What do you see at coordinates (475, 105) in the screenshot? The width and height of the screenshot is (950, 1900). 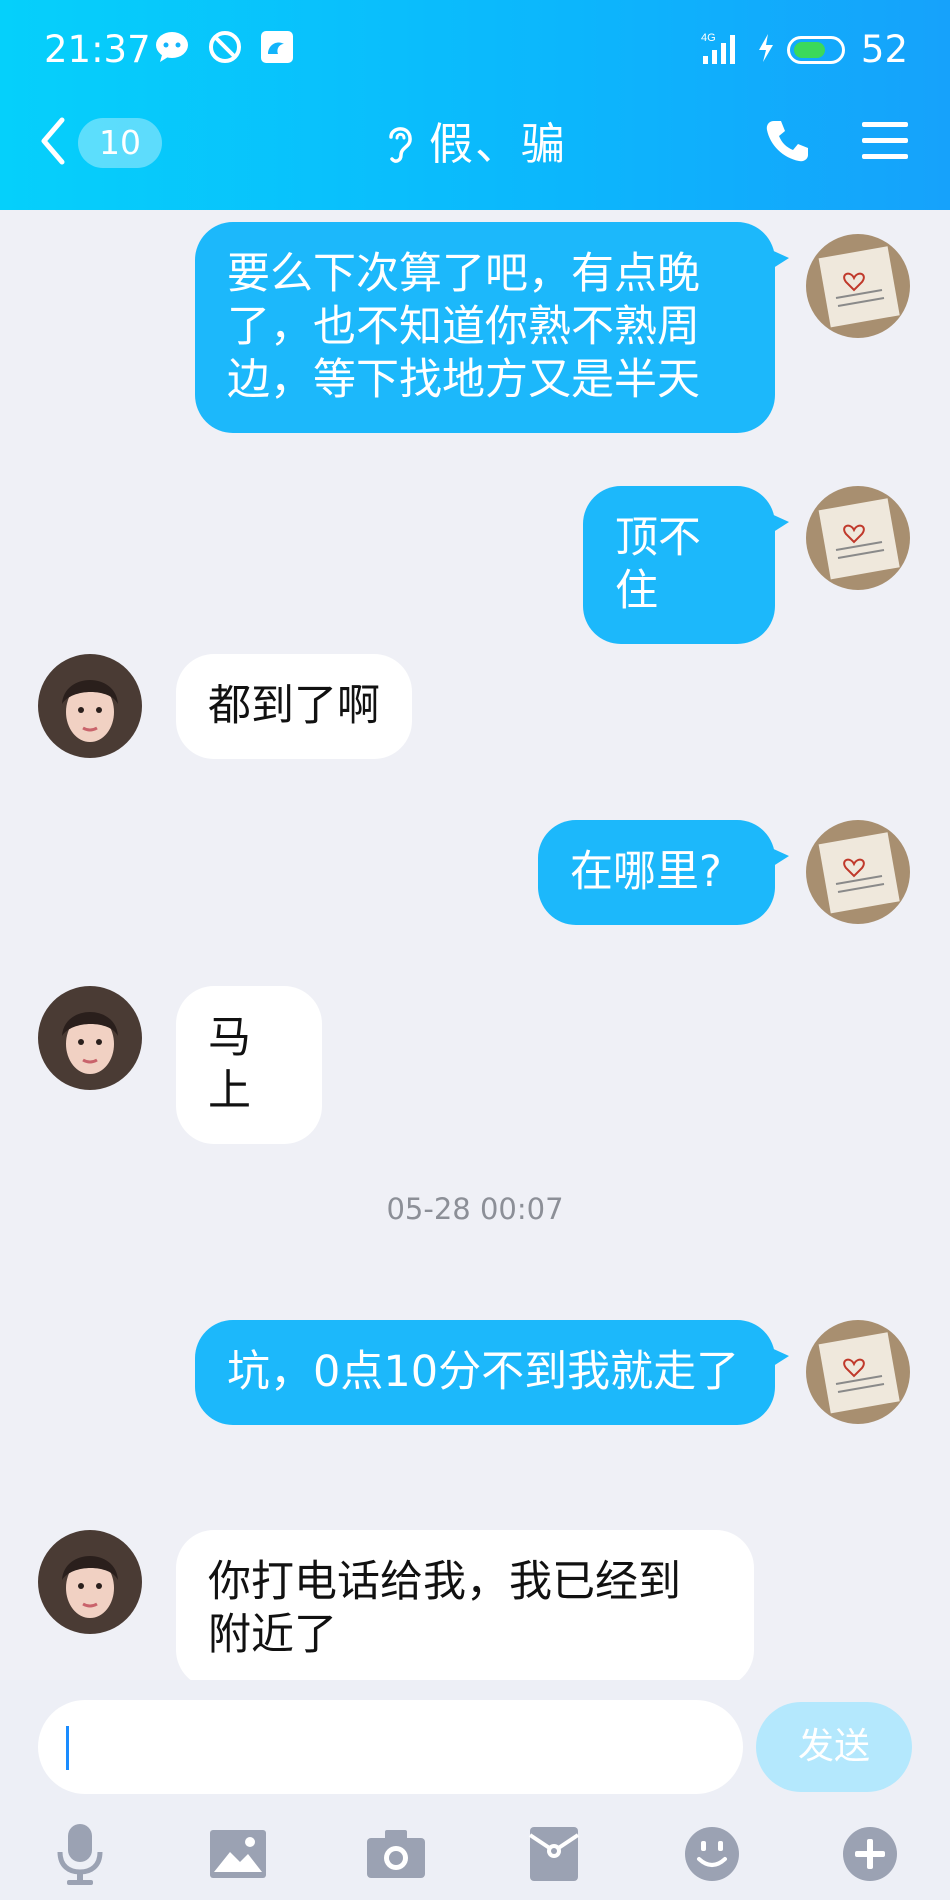 I see `chat-header: 21:37 4G 52 10 假、骗` at bounding box center [475, 105].